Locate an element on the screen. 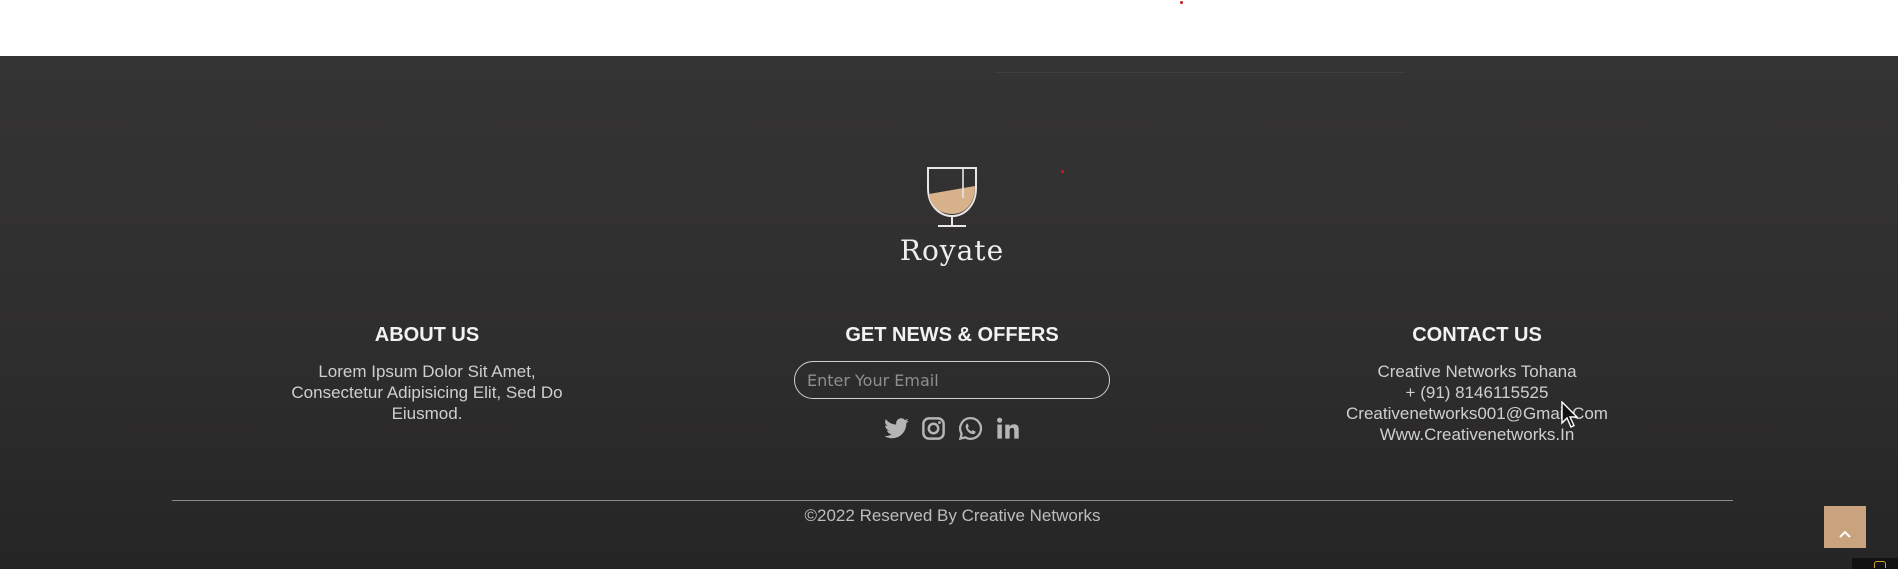 The height and width of the screenshot is (569, 1898). whatsapp-icon is located at coordinates (970, 429).